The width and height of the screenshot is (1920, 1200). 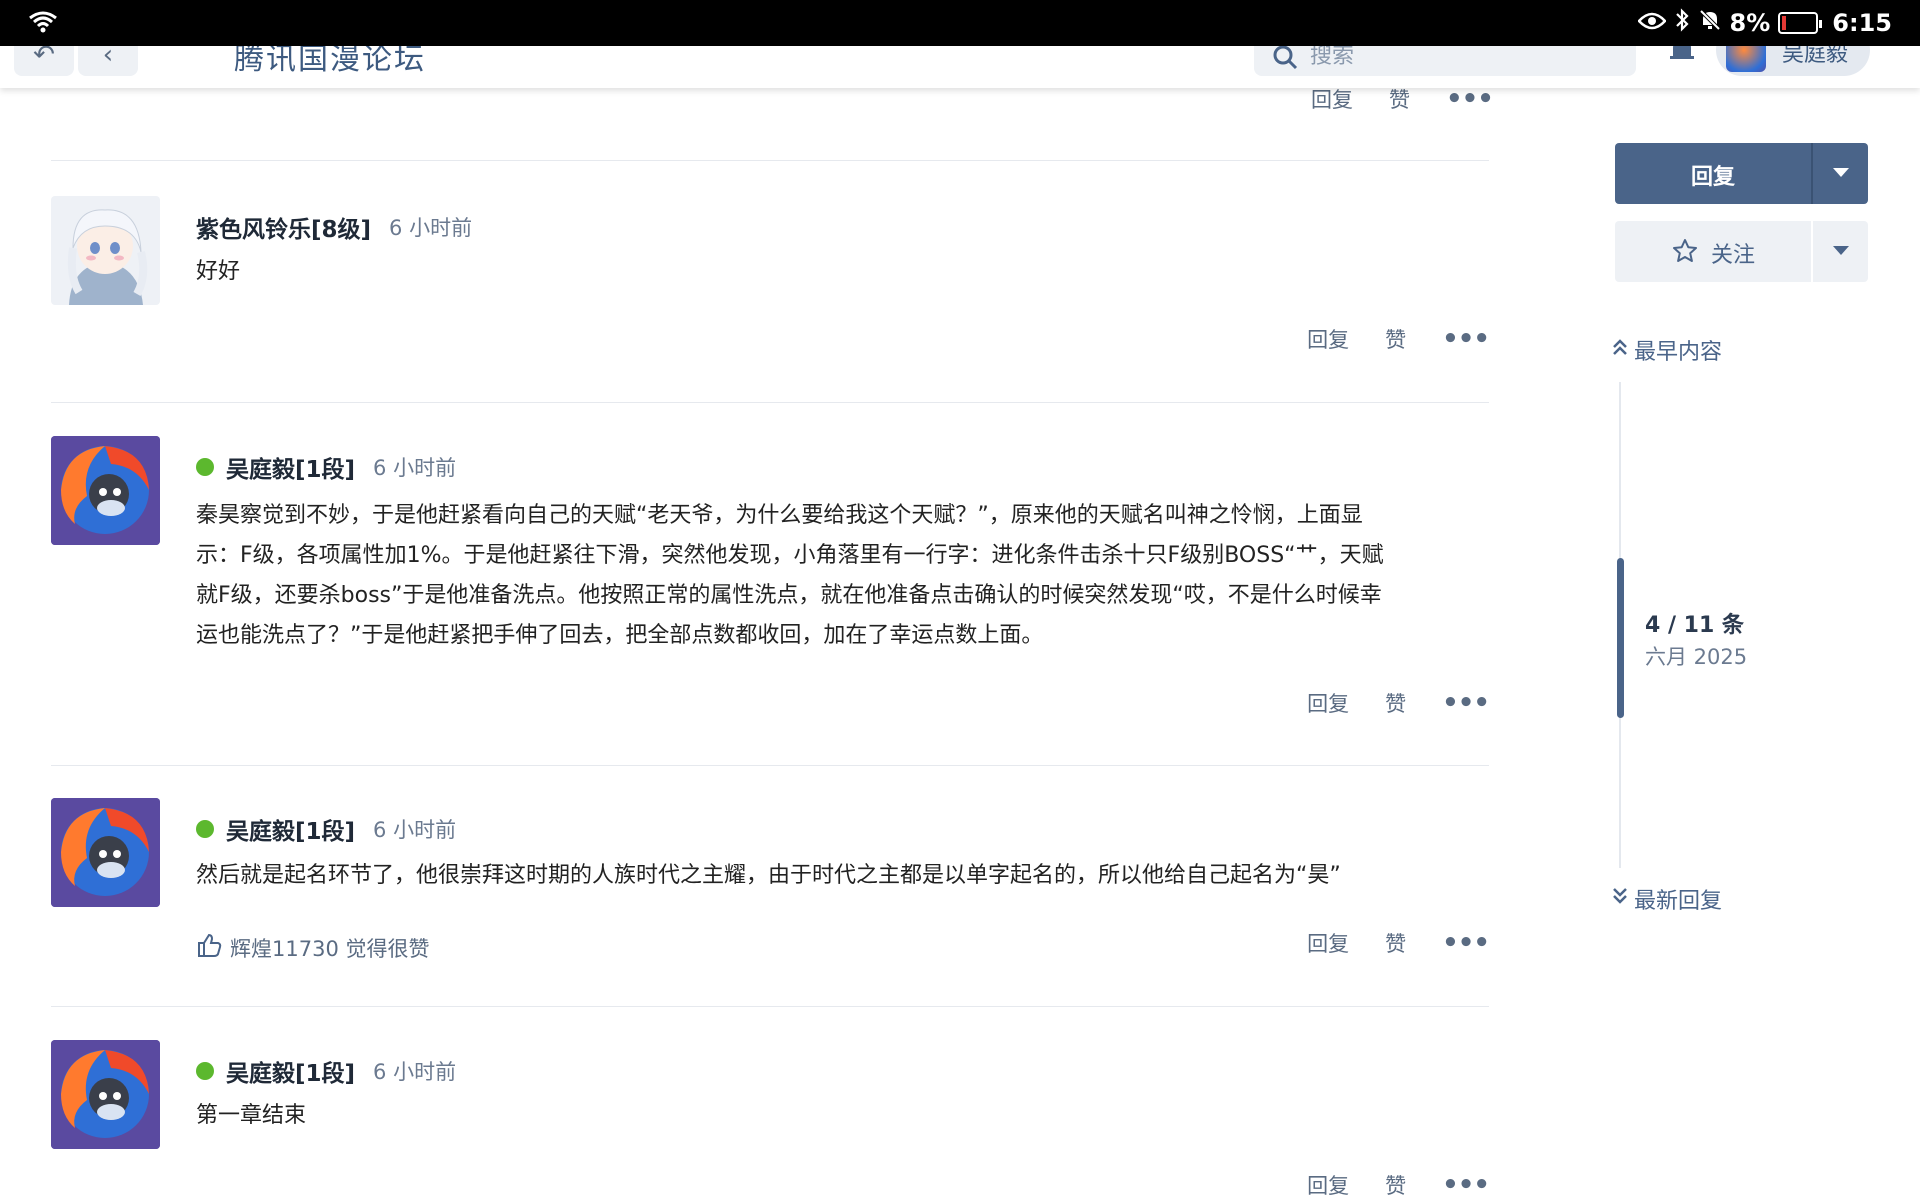 I want to click on jump-latest-link: 最新回复, so click(x=1667, y=899).